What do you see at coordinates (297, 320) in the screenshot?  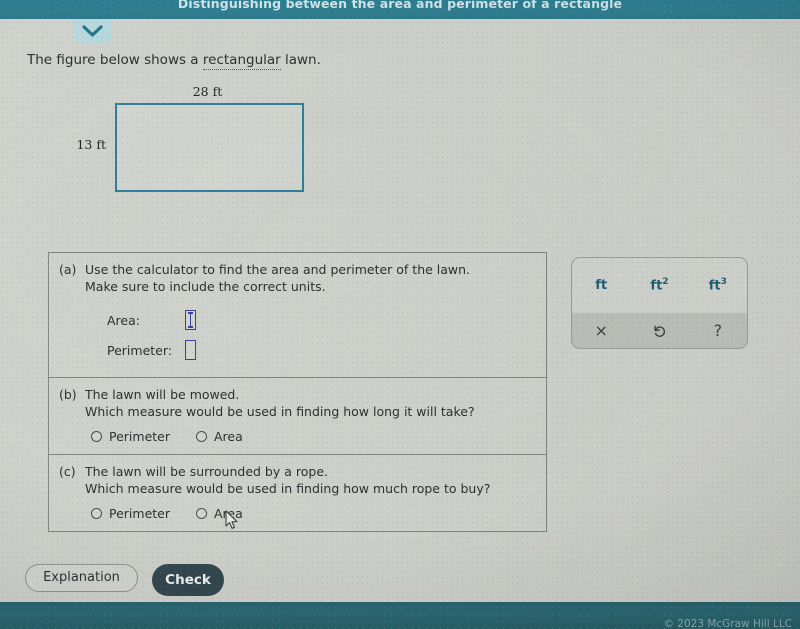 I see `area-field-row: Area:` at bounding box center [297, 320].